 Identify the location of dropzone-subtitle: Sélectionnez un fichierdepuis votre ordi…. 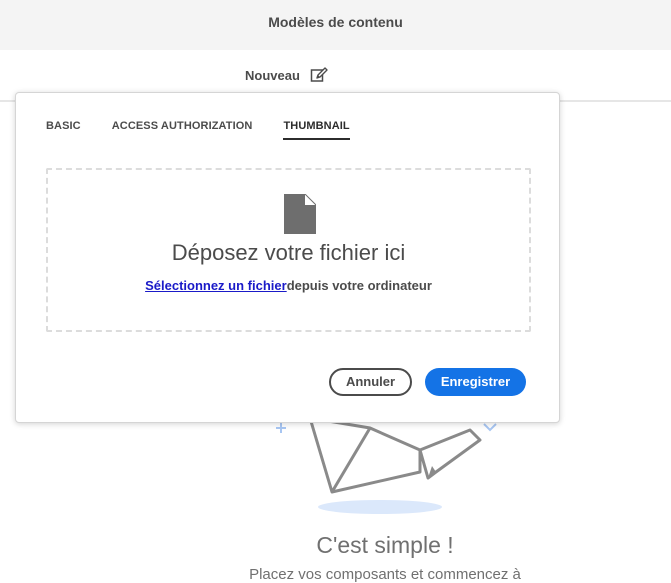
(288, 285).